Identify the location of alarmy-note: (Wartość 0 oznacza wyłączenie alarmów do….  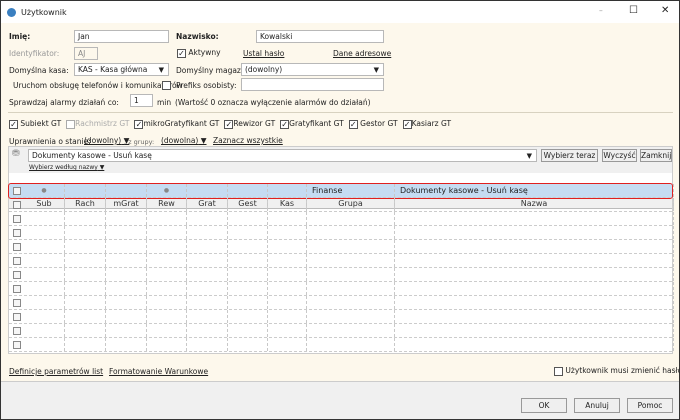
(273, 102).